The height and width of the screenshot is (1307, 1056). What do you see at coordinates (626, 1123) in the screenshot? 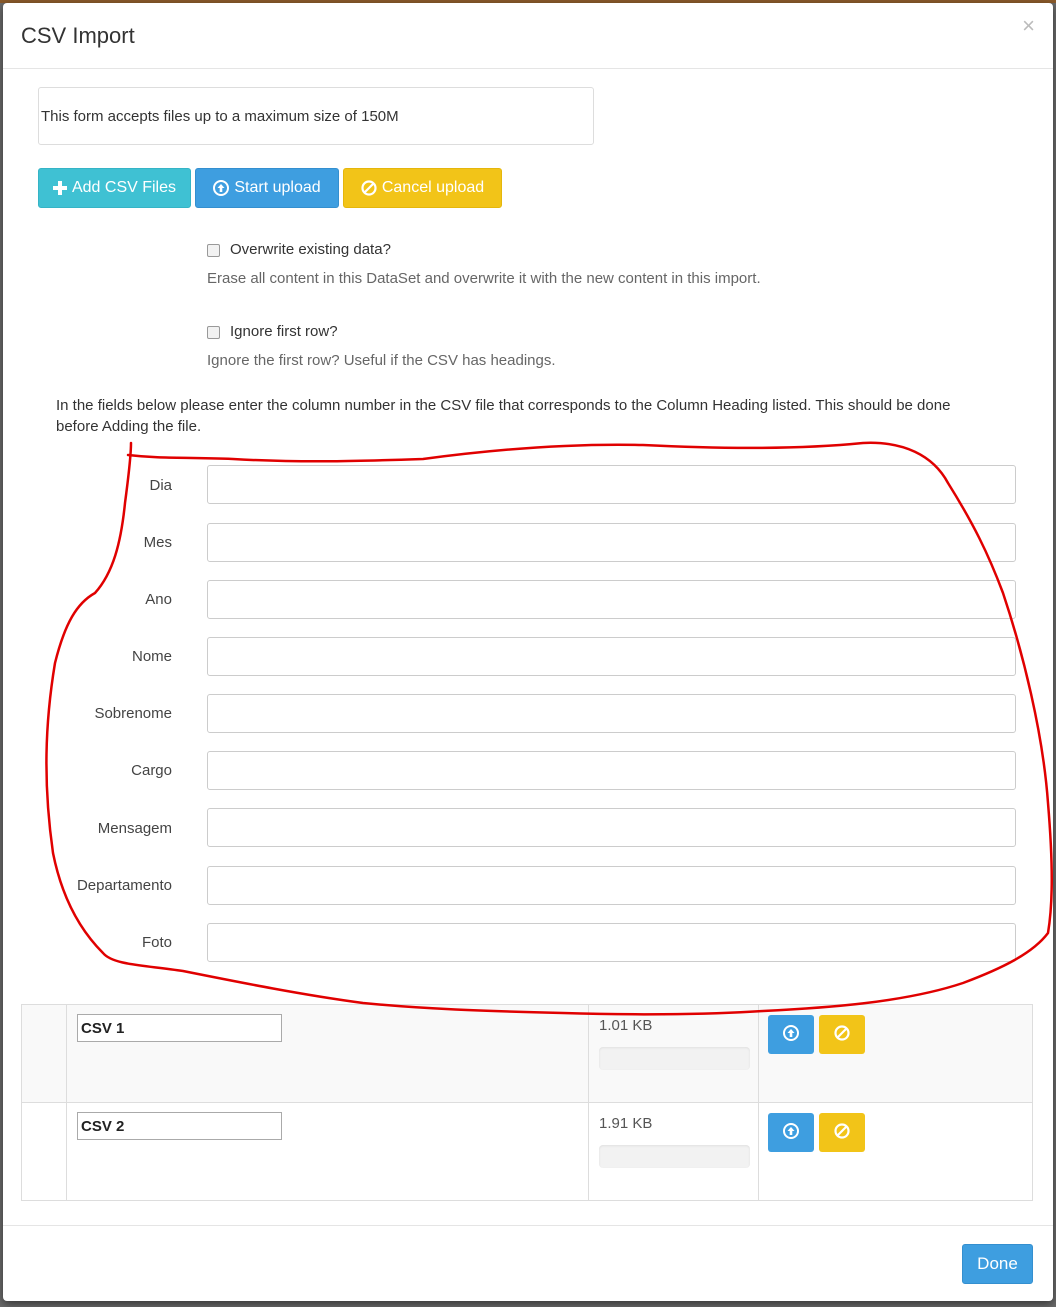
I see `file-size: 1.91 KB` at bounding box center [626, 1123].